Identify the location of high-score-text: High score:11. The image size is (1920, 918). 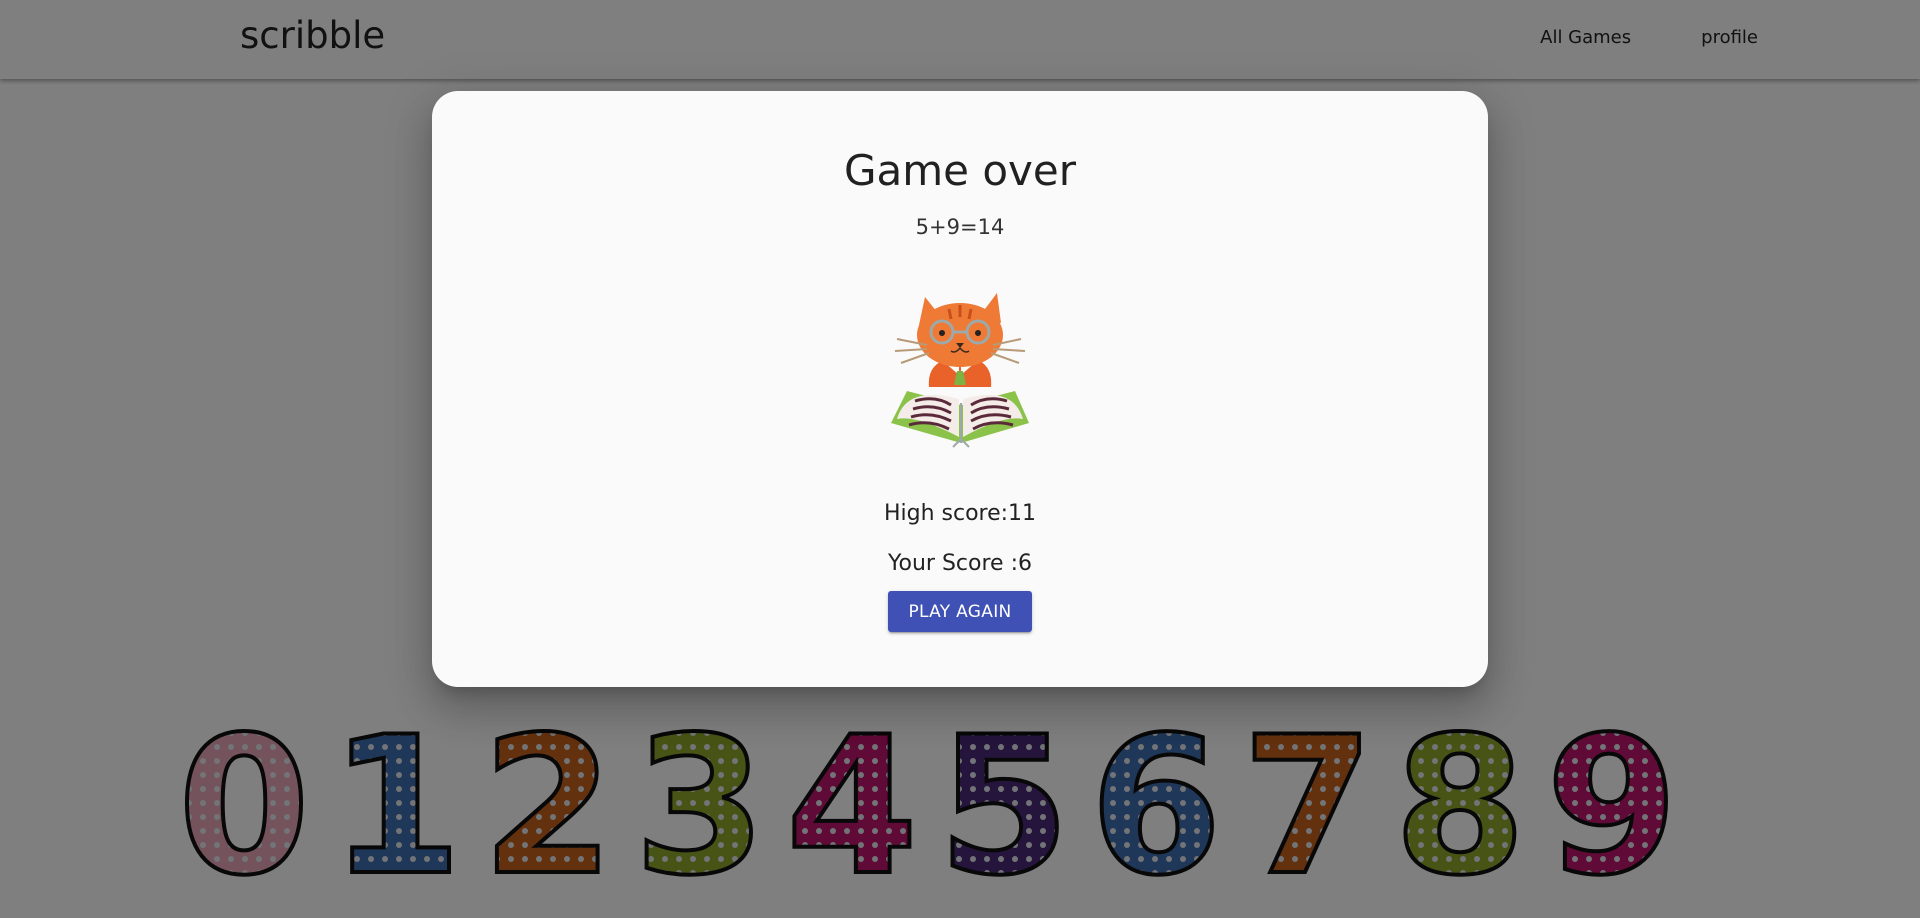
(960, 513).